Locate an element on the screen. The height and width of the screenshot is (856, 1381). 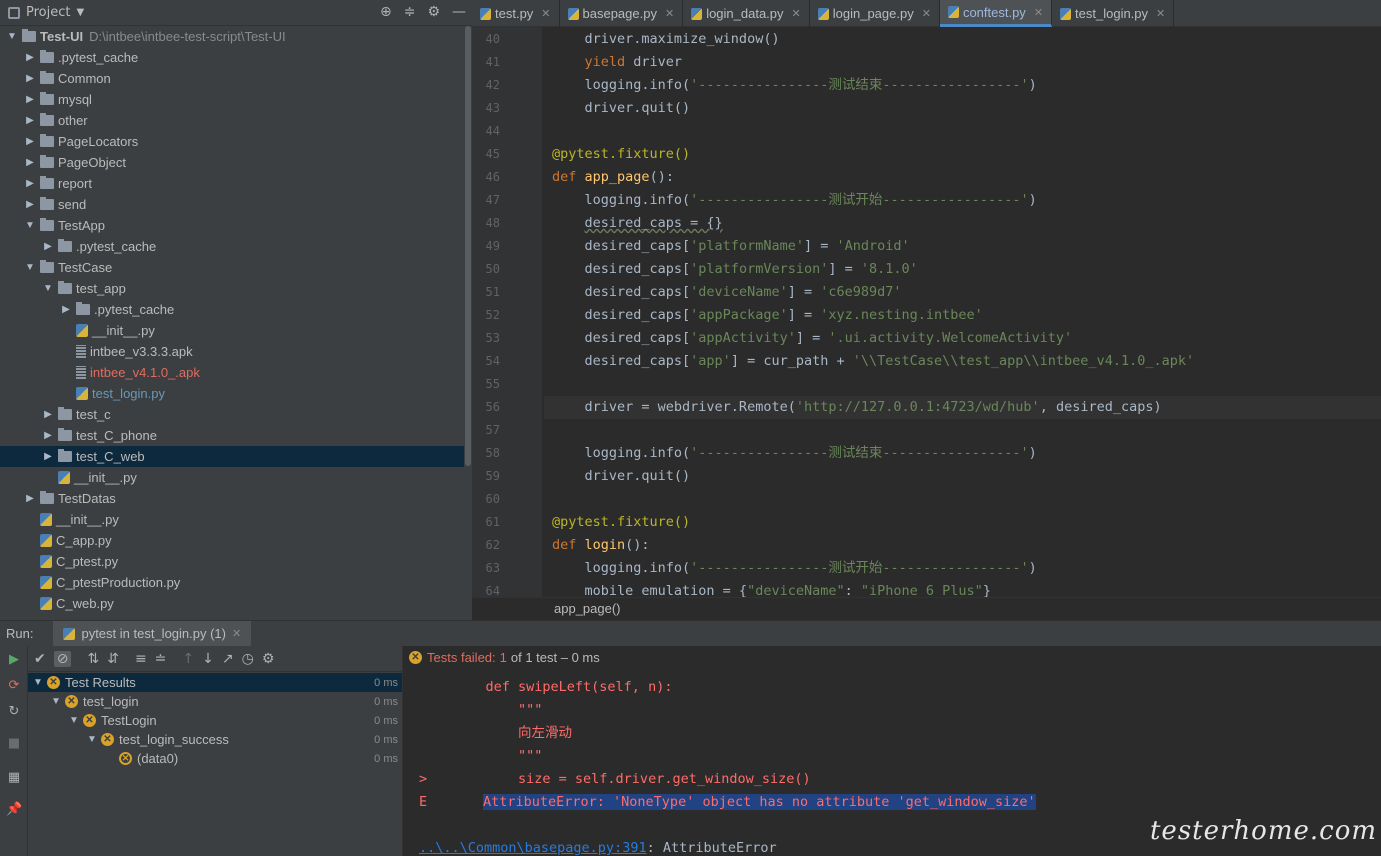
tab-basepage-py: basepage.py ✕ is located at coordinates (622, 13).